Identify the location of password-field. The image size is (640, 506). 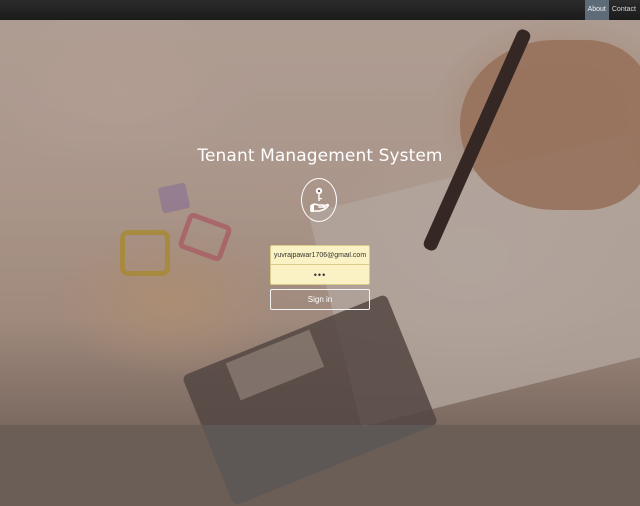
(320, 275).